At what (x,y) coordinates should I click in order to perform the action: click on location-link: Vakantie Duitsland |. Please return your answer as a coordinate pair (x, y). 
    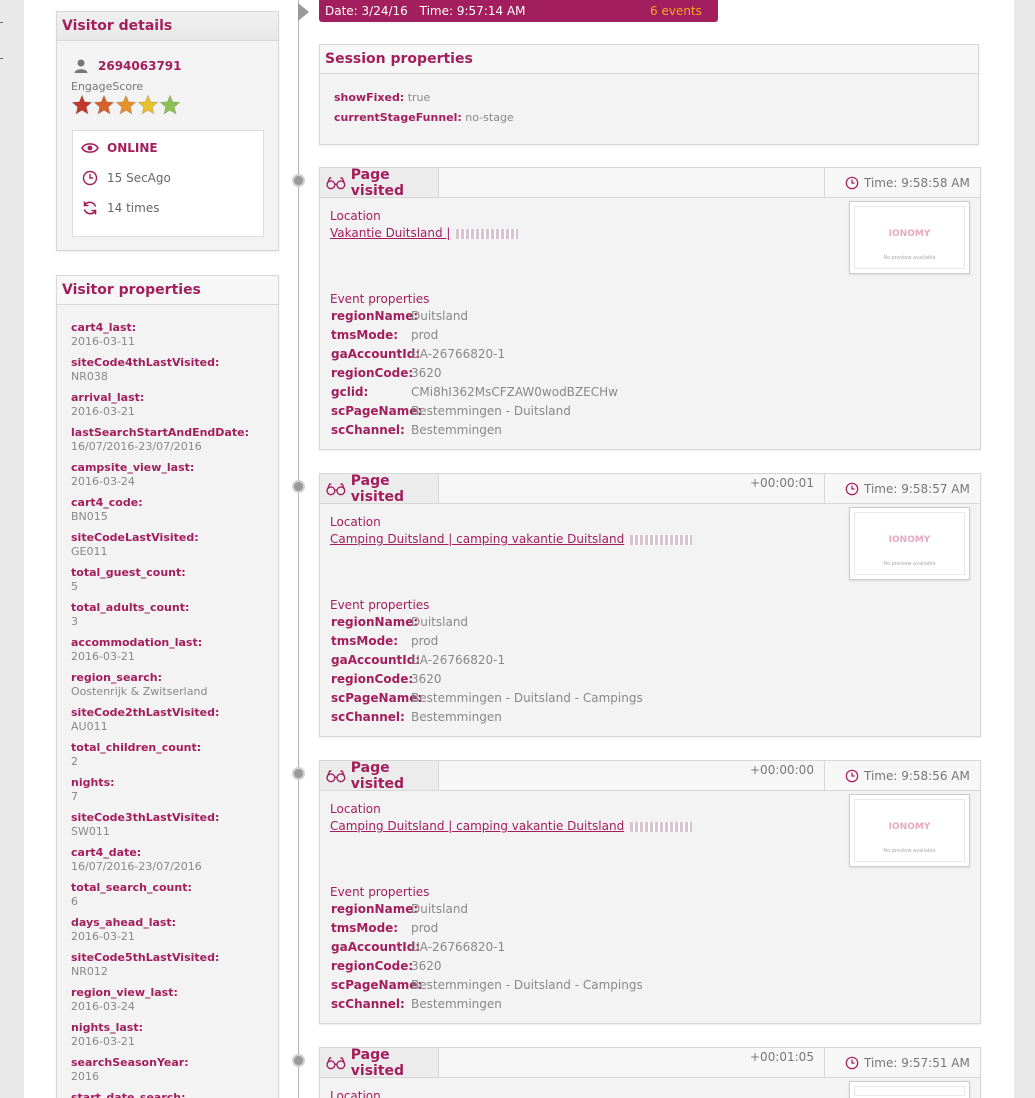
    Looking at the image, I should click on (424, 233).